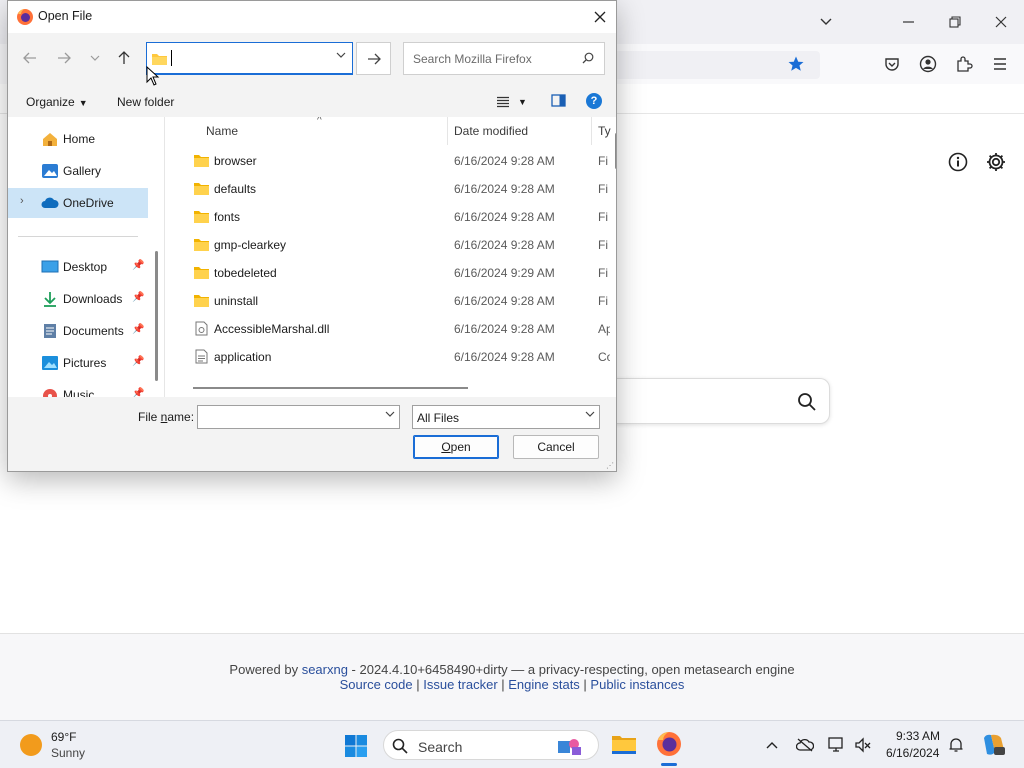 This screenshot has width=1024, height=768. I want to click on clock-time: 9:33 AM, so click(918, 736).